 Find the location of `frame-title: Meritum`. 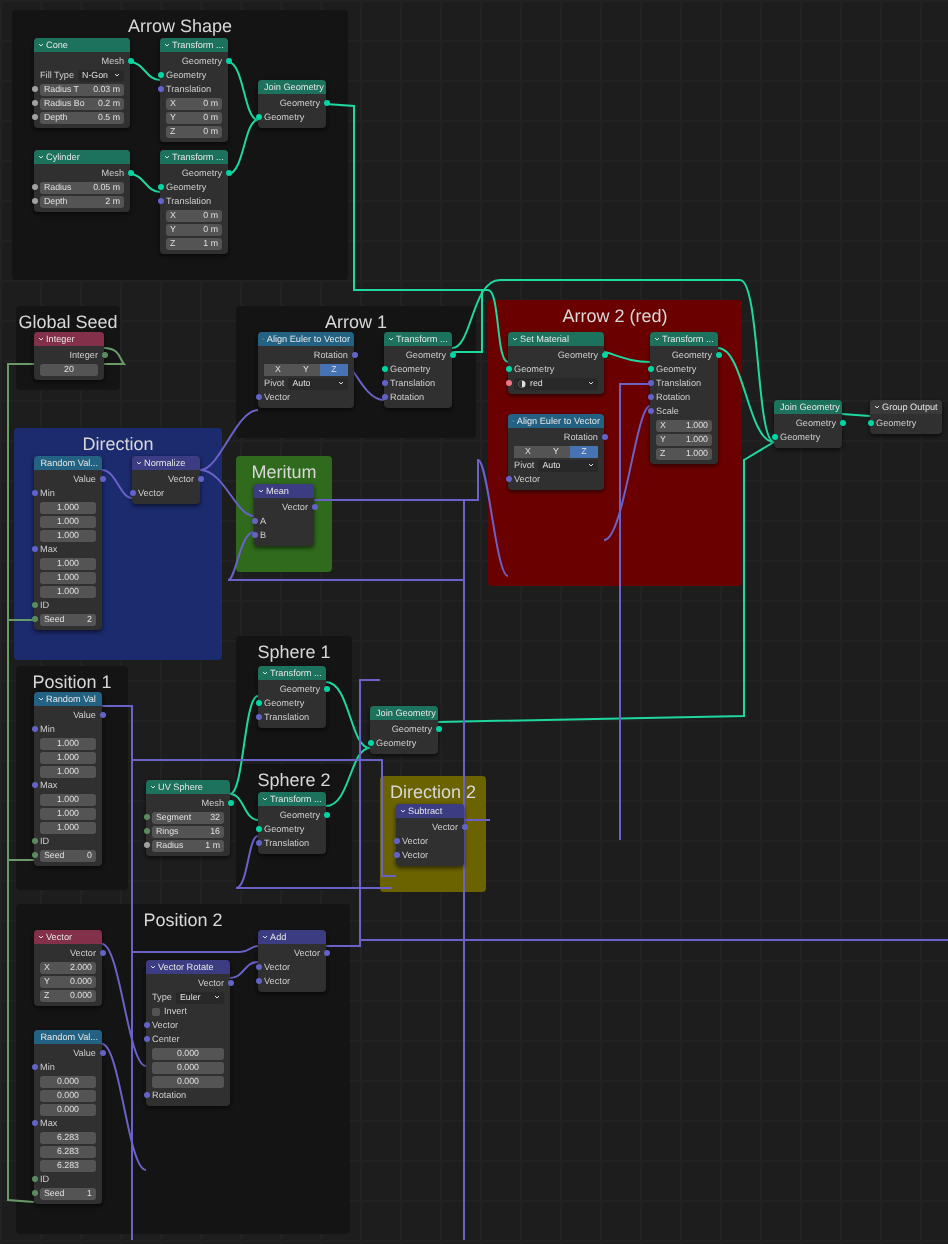

frame-title: Meritum is located at coordinates (284, 472).